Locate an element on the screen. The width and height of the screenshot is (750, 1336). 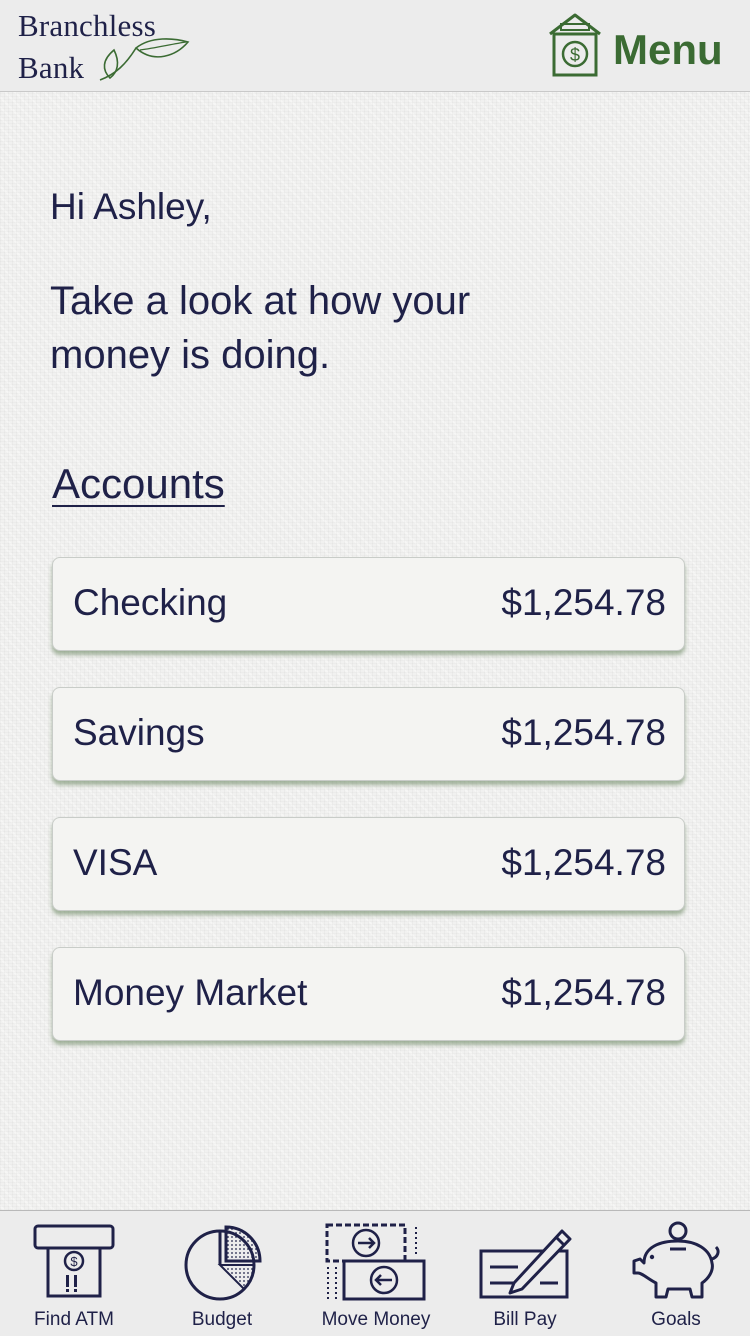
account-card-savings: Savings $1,254.78 is located at coordinates (368, 734).